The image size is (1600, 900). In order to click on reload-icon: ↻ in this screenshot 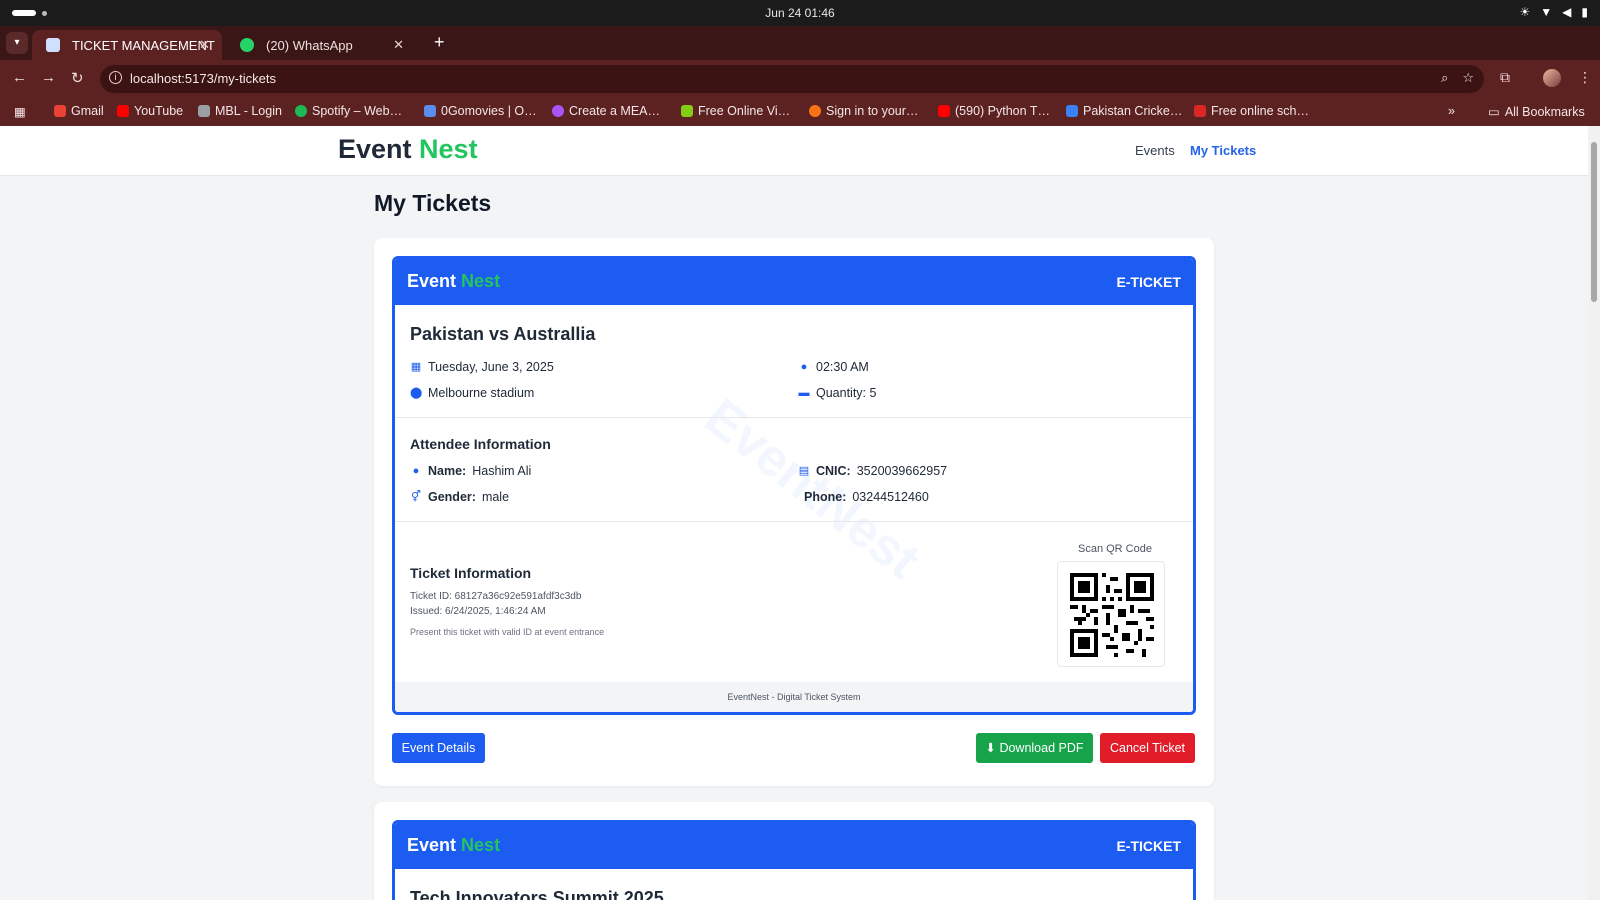, I will do `click(77, 78)`.